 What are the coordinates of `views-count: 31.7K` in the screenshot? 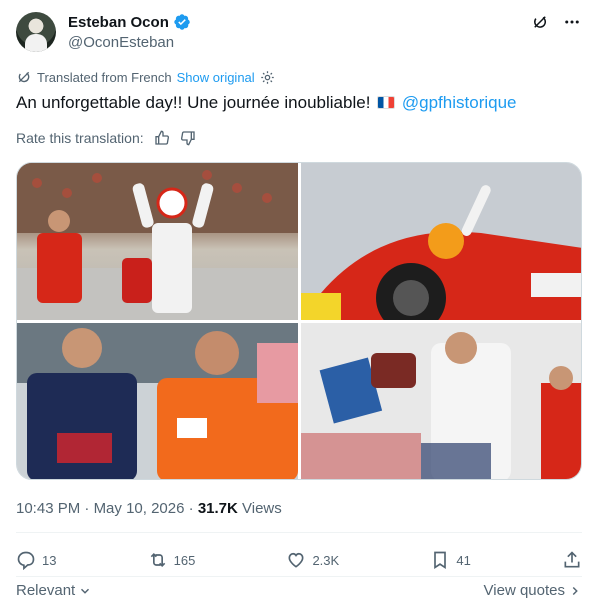 It's located at (217, 508).